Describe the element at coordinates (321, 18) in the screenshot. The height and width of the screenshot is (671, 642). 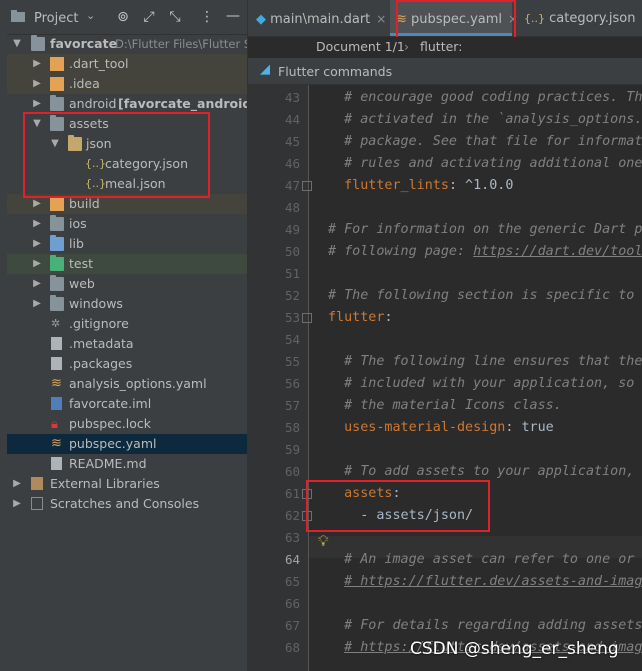
I see `tab-main-dart: ◆ main\main.dart ×` at that location.